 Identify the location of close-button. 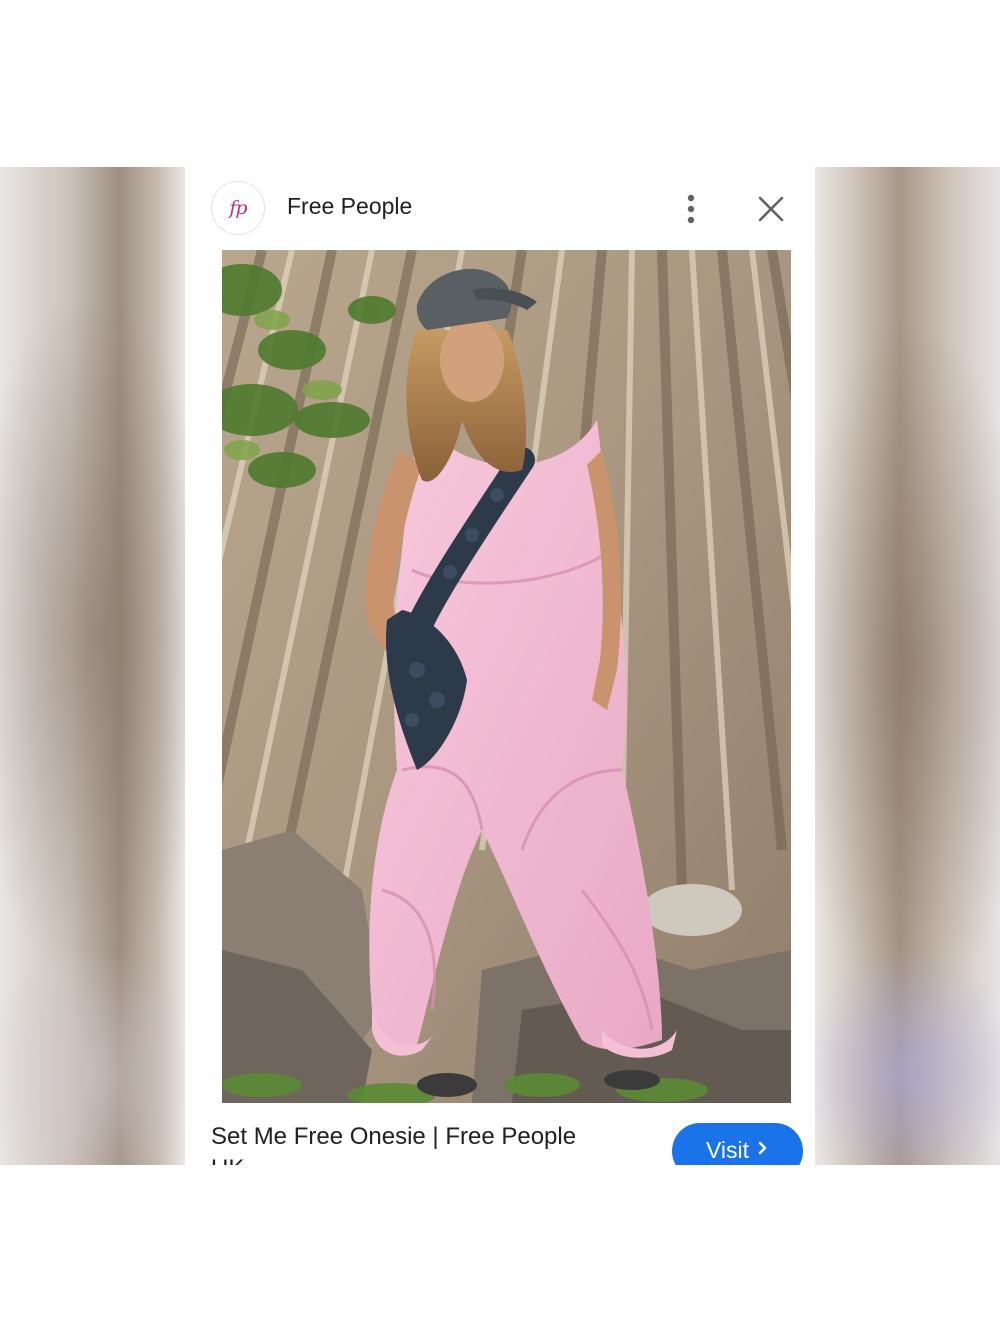
(771, 209).